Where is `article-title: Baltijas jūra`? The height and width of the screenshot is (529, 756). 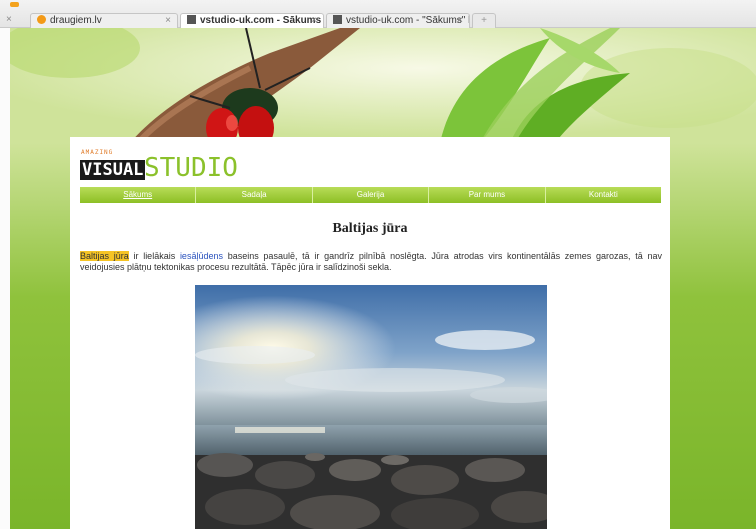
article-title: Baltijas jūra is located at coordinates (370, 228).